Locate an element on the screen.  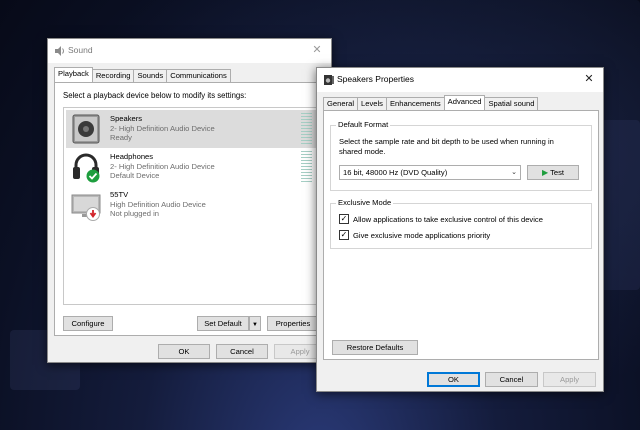
unplugged-icon is located at coordinates (93, 214).